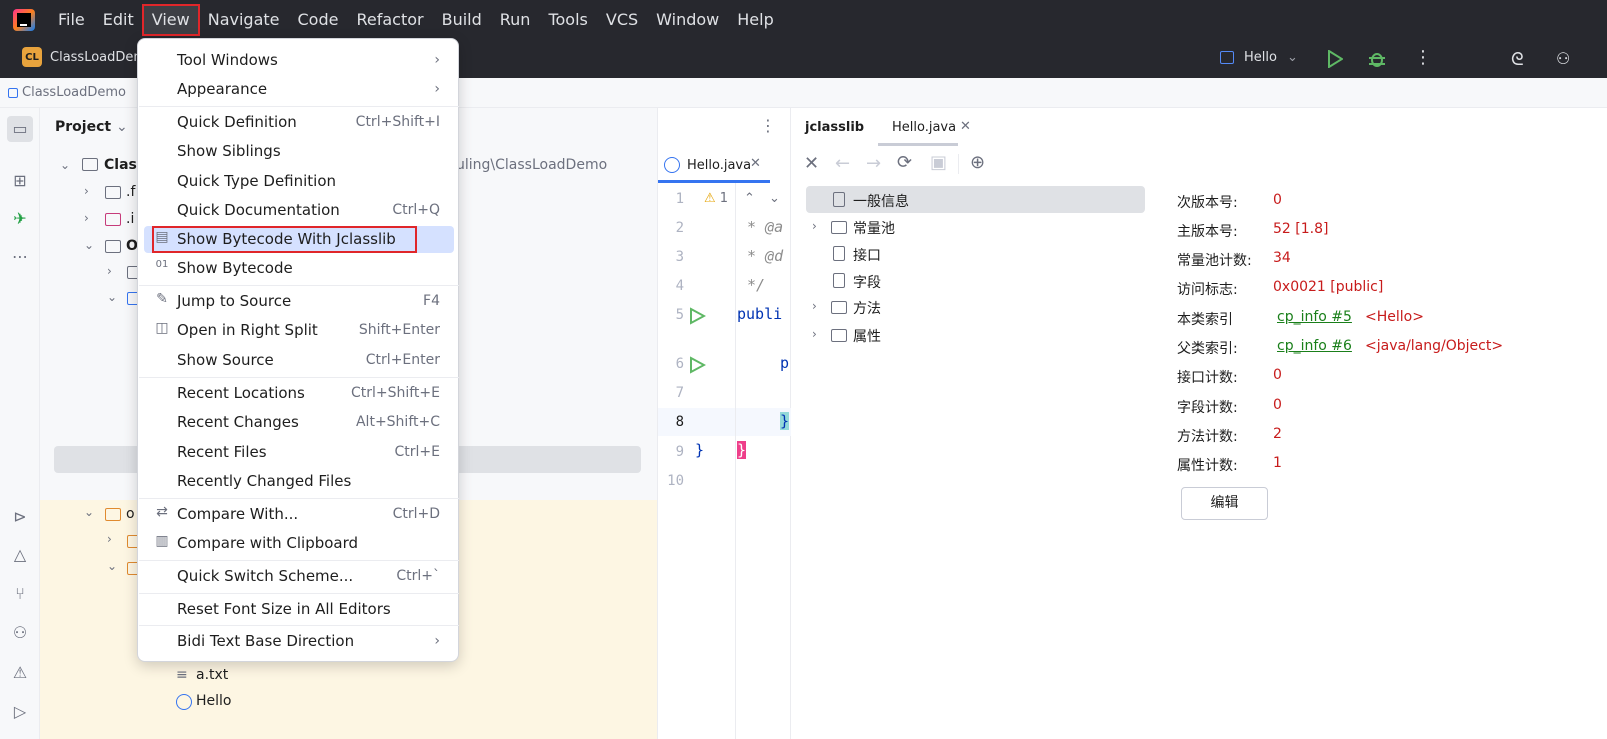 The image size is (1607, 739). What do you see at coordinates (299, 514) in the screenshot?
I see `menu-item-compare-with: ⇄ Compare With... Ctrl+D` at bounding box center [299, 514].